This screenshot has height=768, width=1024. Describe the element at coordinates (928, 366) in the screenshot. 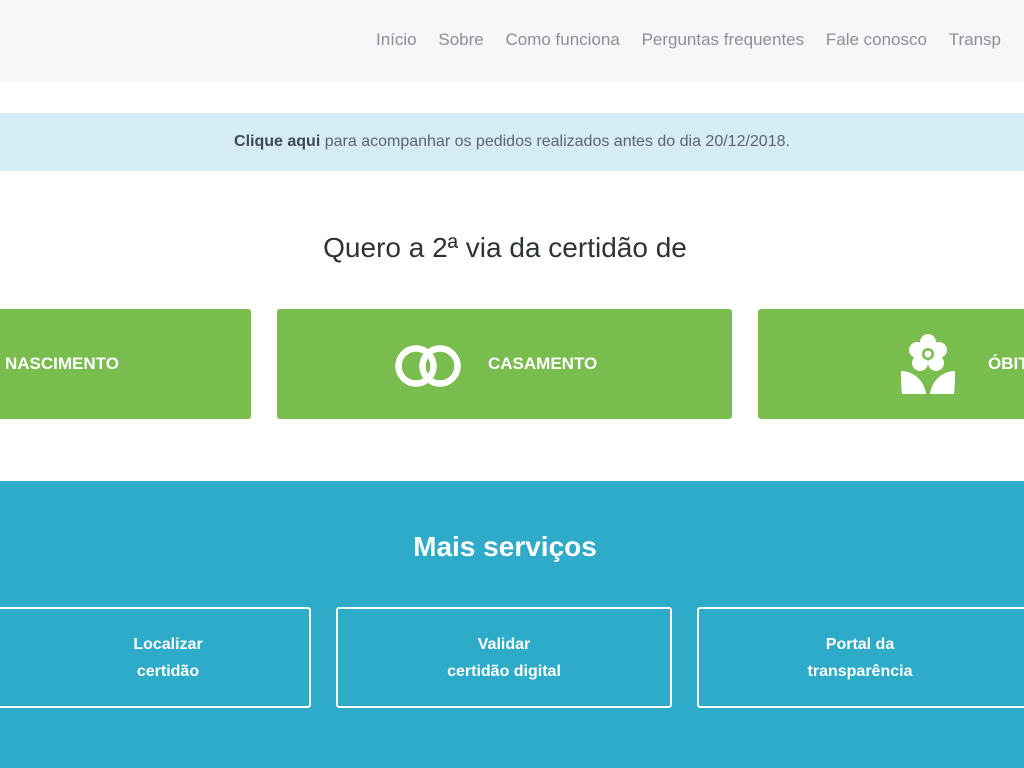

I see `flower-icon` at that location.